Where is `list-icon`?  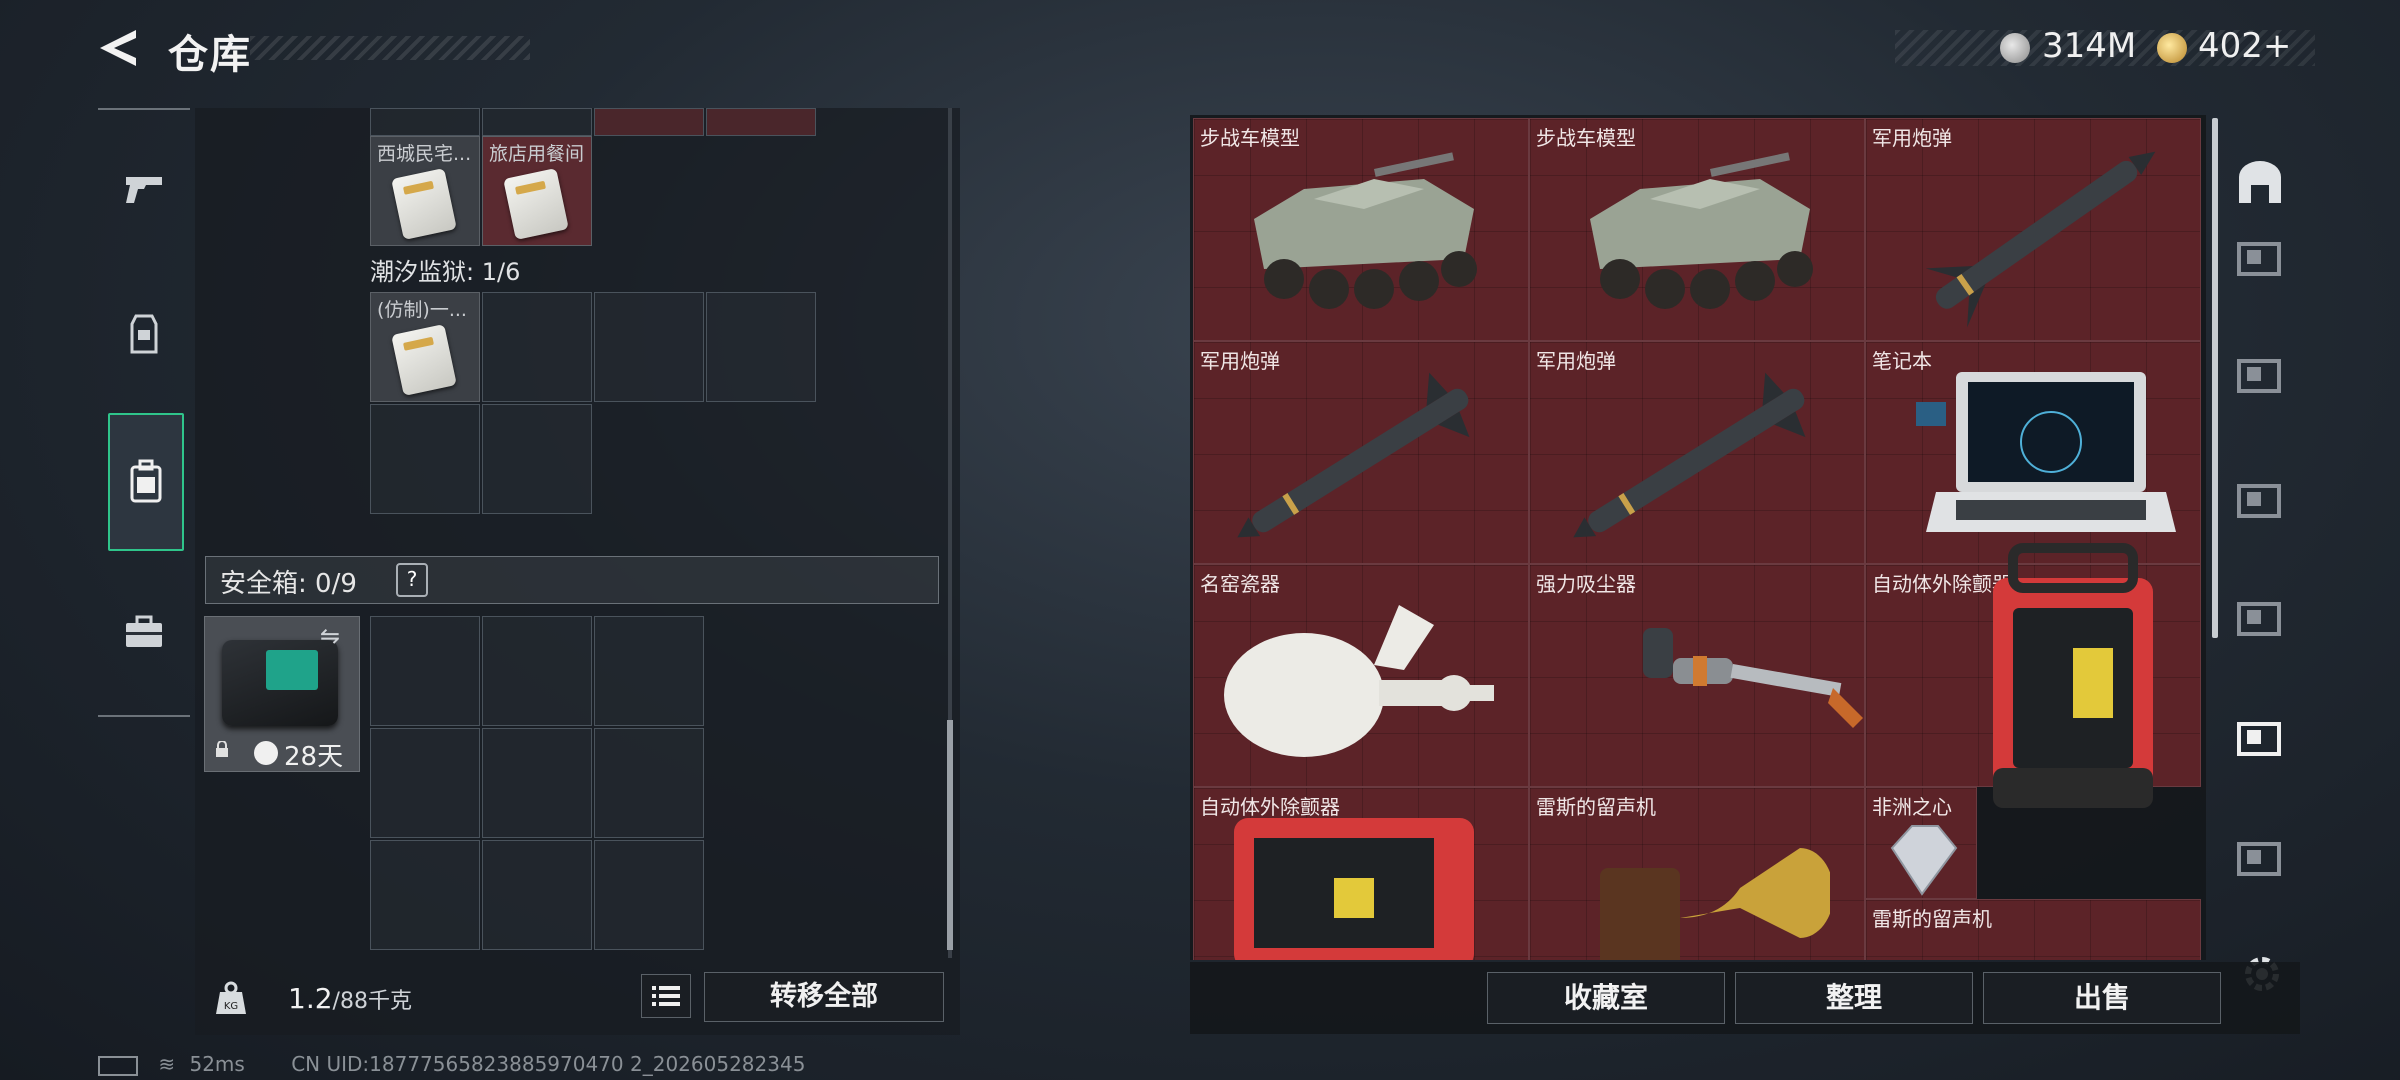 list-icon is located at coordinates (666, 996).